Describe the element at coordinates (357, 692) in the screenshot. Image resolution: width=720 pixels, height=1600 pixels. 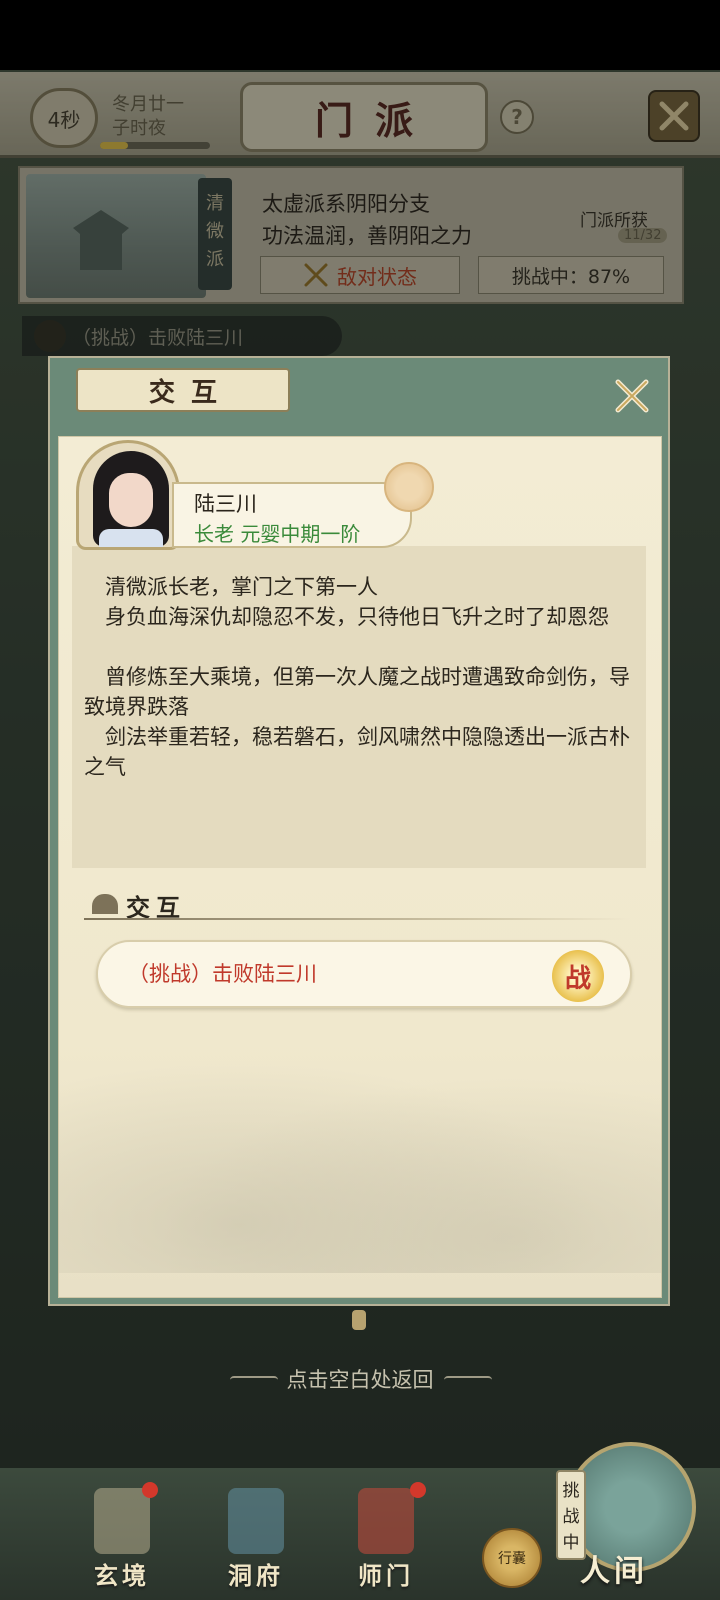
I see `bio-line-3: 曾修炼至大乘境，但第一次人魔之战时遭遇致命剑伤，导致境界跌落` at that location.